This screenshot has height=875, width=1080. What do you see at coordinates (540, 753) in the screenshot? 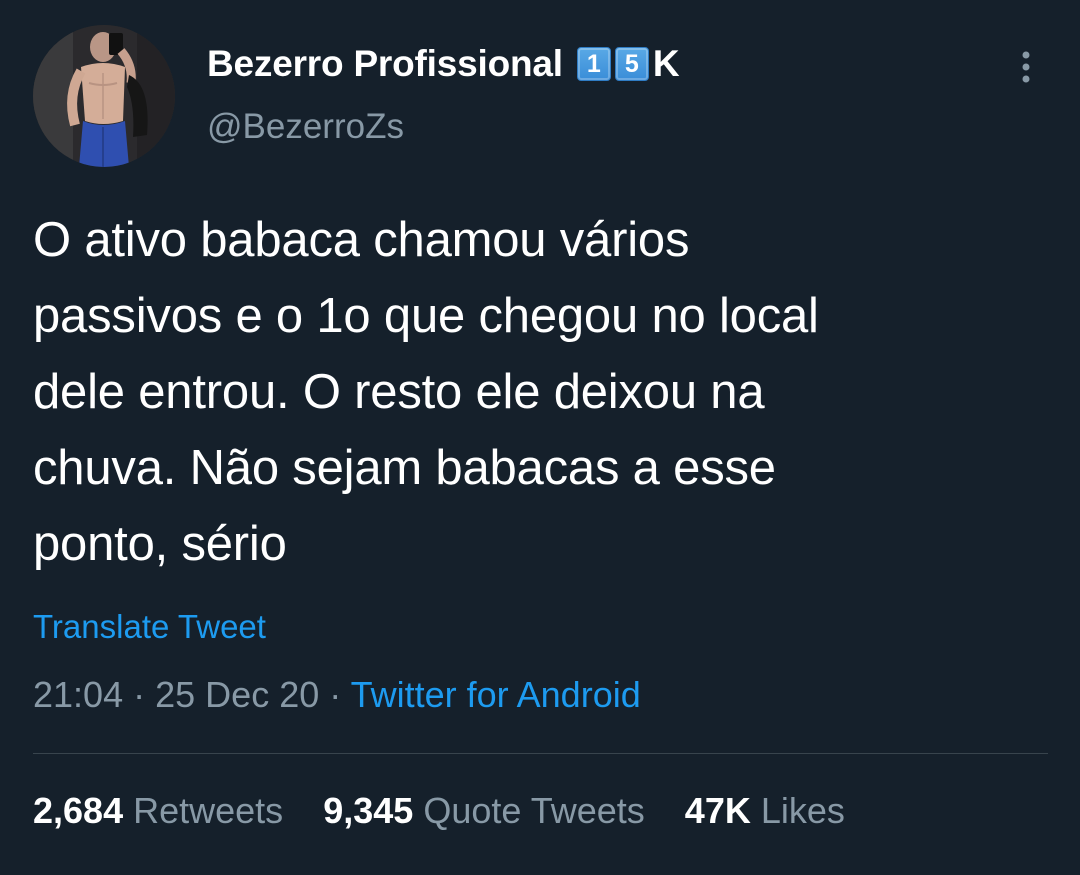
I see `divider` at bounding box center [540, 753].